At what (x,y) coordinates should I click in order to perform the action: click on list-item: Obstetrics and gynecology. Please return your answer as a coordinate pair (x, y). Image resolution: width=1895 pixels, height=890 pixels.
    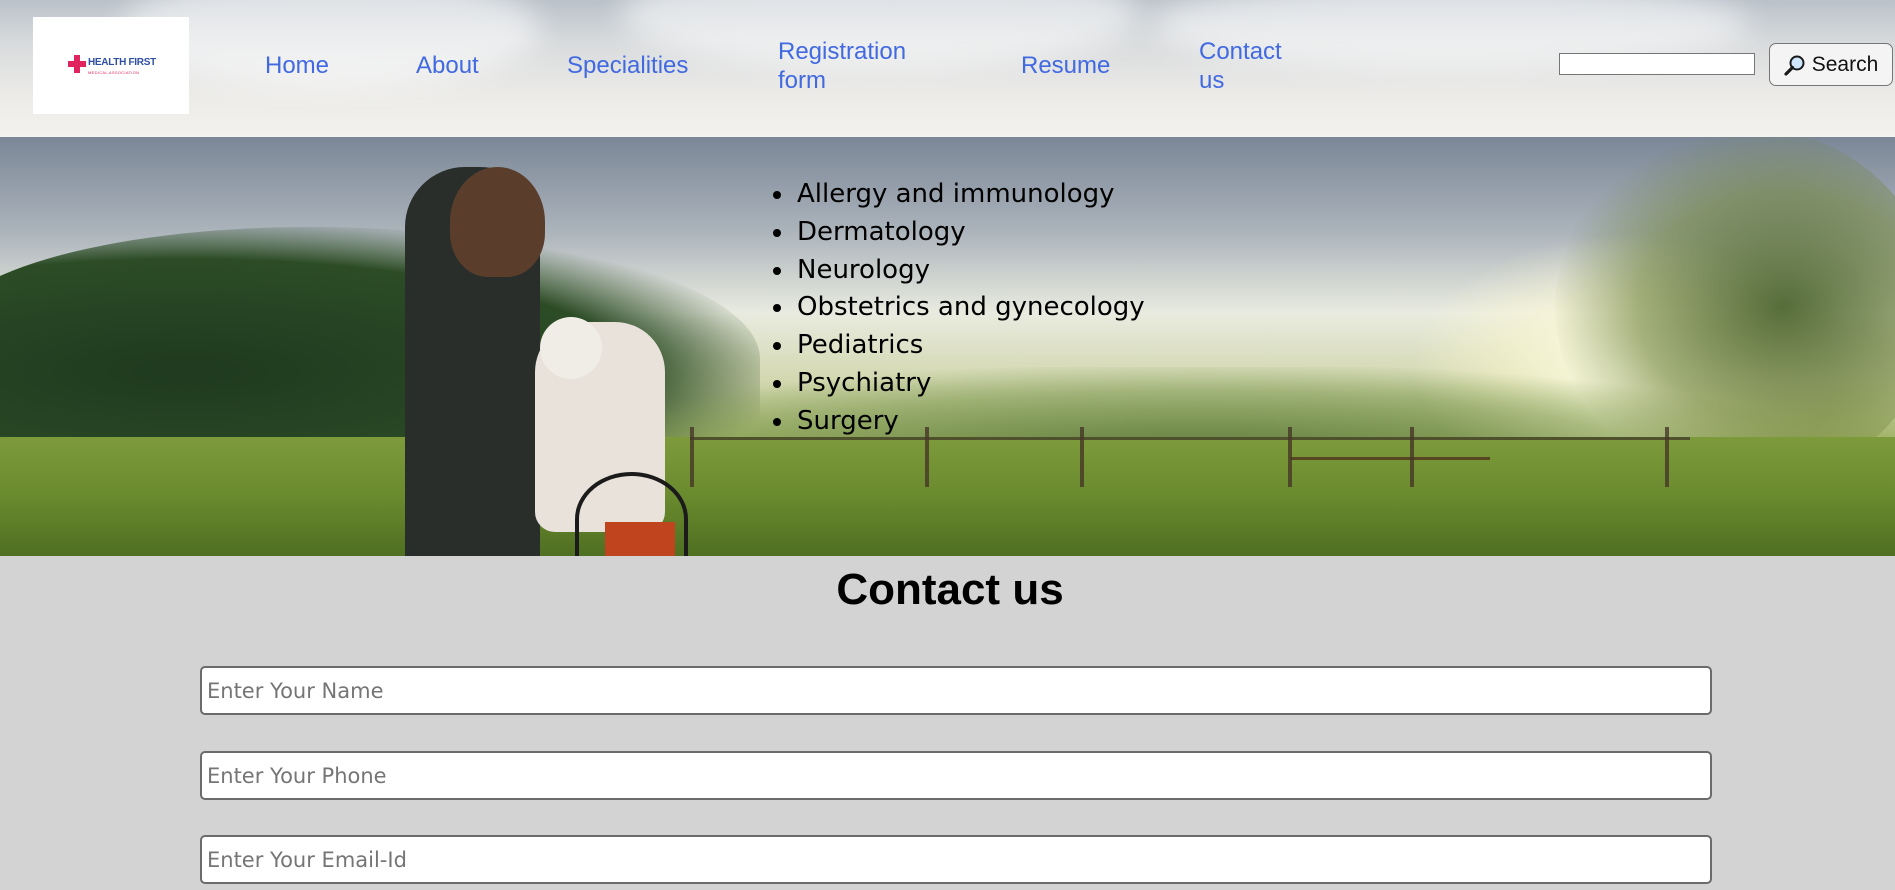
    Looking at the image, I should click on (970, 308).